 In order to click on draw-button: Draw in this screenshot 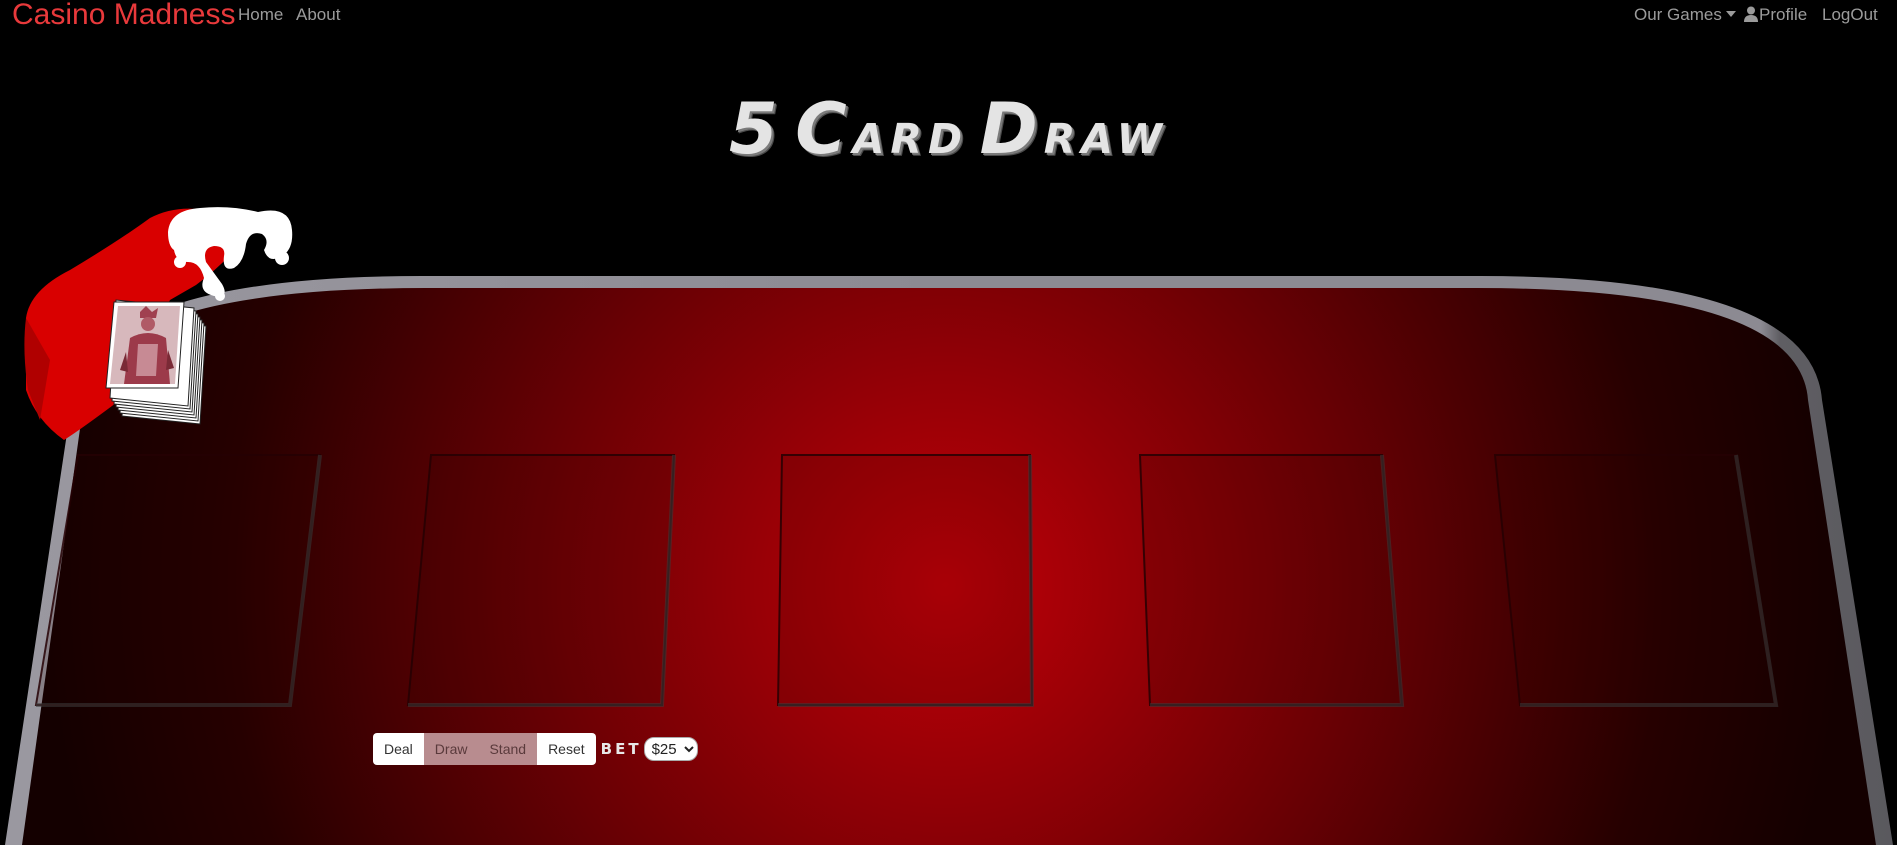, I will do `click(451, 749)`.